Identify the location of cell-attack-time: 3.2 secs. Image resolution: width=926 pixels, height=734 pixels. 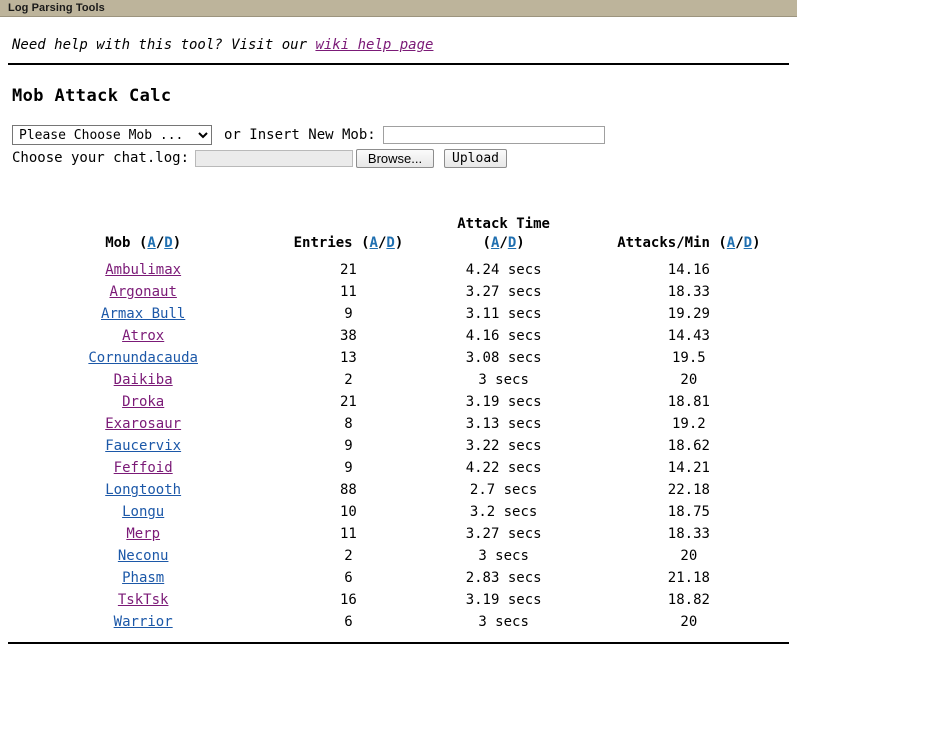
(503, 512).